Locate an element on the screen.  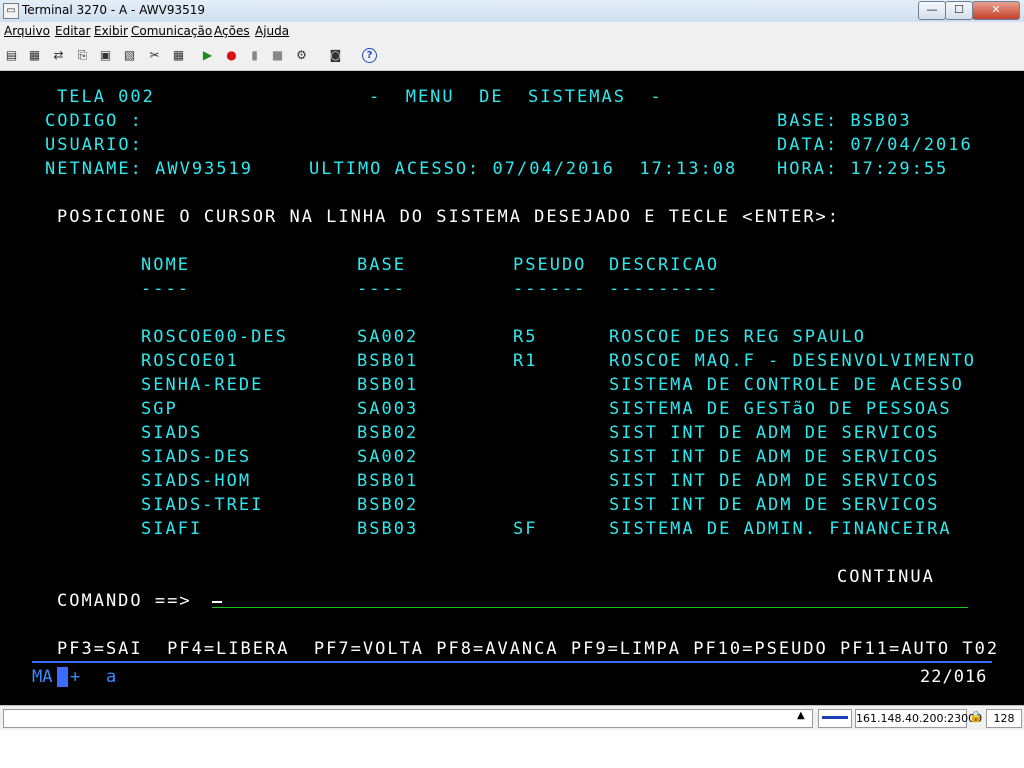
row-nome: ROSCOE01 is located at coordinates (190, 361).